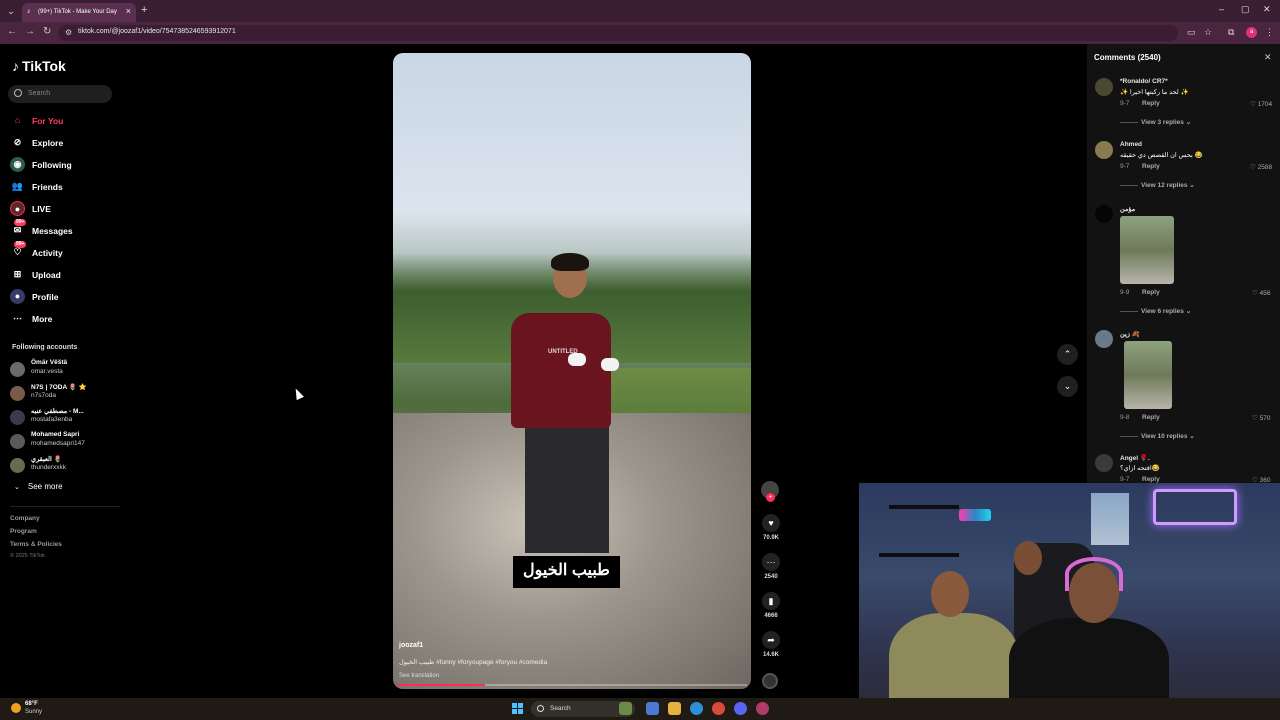  Describe the element at coordinates (696, 708) in the screenshot. I see `edge-icon` at that location.